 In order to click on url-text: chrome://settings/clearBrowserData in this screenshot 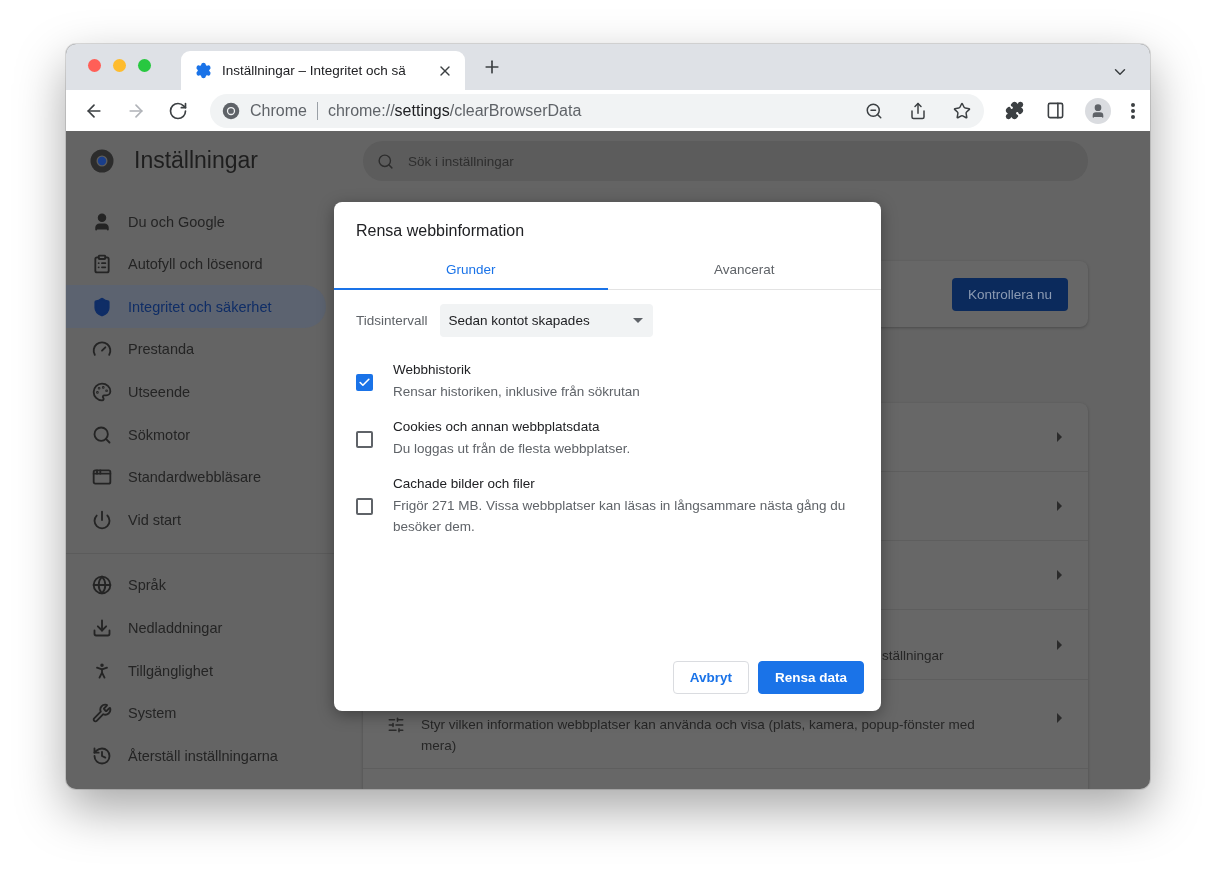, I will do `click(455, 110)`.